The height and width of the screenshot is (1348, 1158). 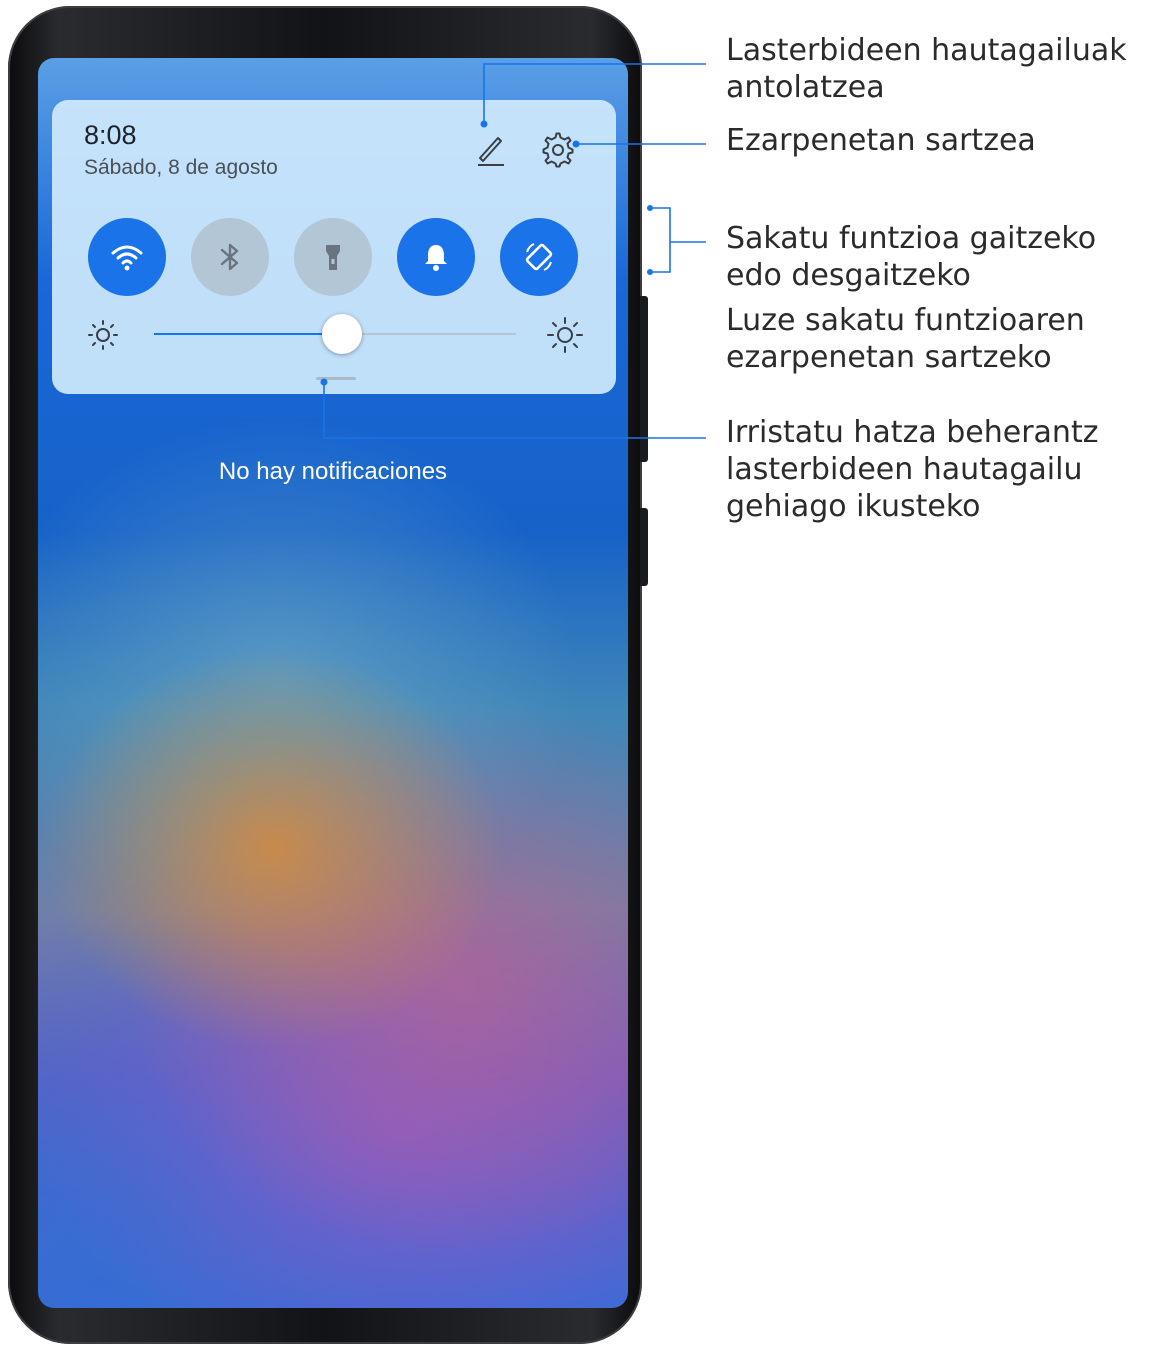 What do you see at coordinates (905, 320) in the screenshot?
I see `callout-long-line1: Luze sakatu funtzioaren` at bounding box center [905, 320].